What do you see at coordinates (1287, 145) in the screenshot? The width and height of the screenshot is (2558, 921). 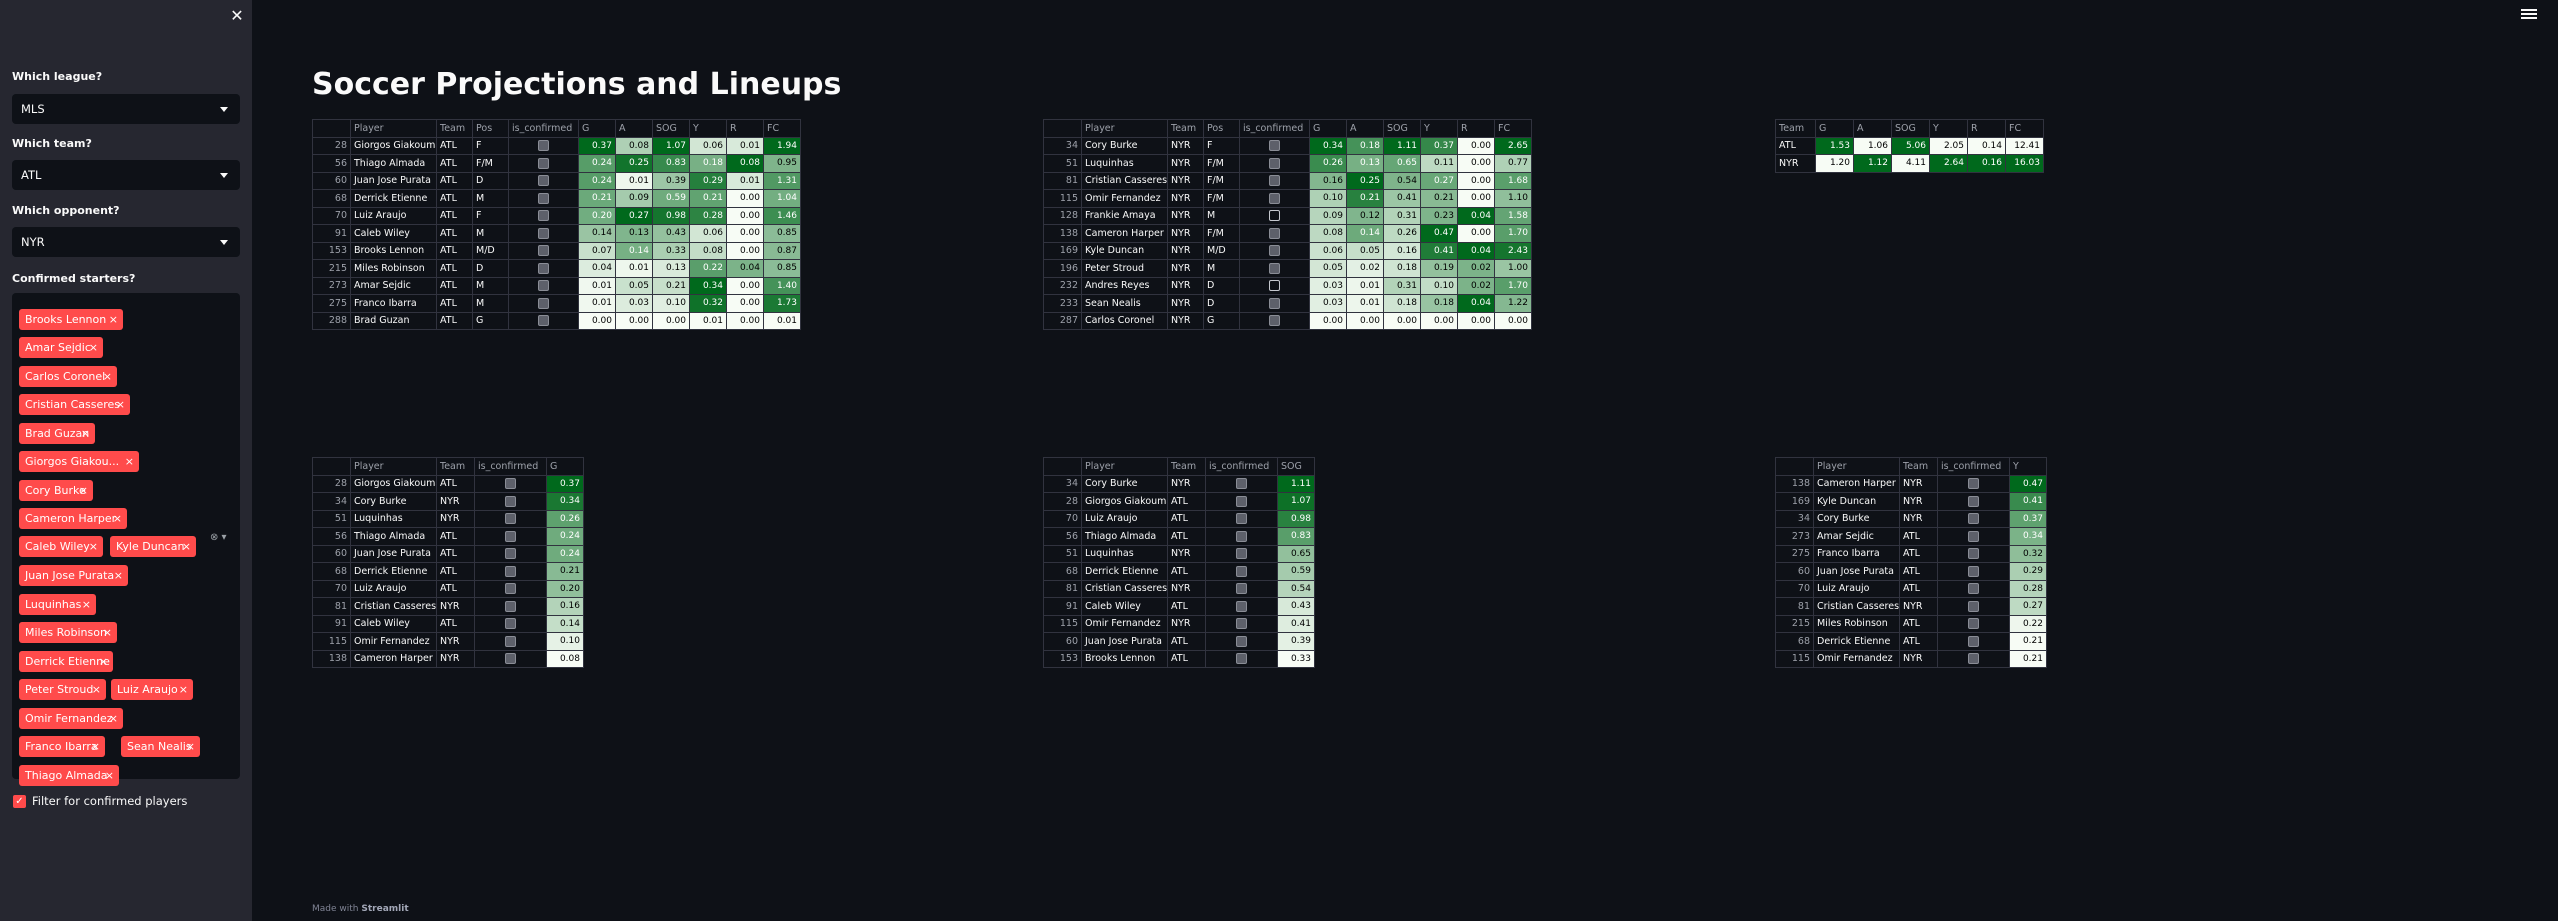 I see `table-row: 34 Cory Burke NYR F 0.34 0.18 1.11 0.37 0.00 2.65` at bounding box center [1287, 145].